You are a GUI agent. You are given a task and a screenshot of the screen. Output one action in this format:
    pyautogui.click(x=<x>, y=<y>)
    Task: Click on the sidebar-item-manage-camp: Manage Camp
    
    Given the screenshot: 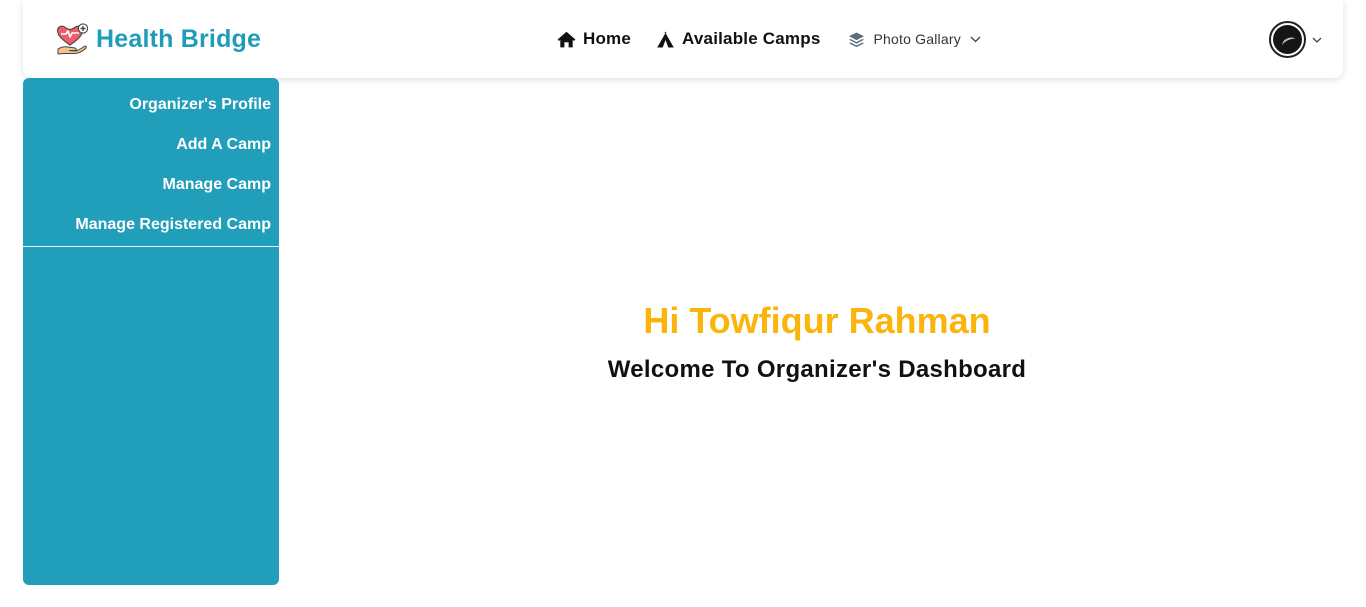 What is the action you would take?
    pyautogui.click(x=151, y=195)
    